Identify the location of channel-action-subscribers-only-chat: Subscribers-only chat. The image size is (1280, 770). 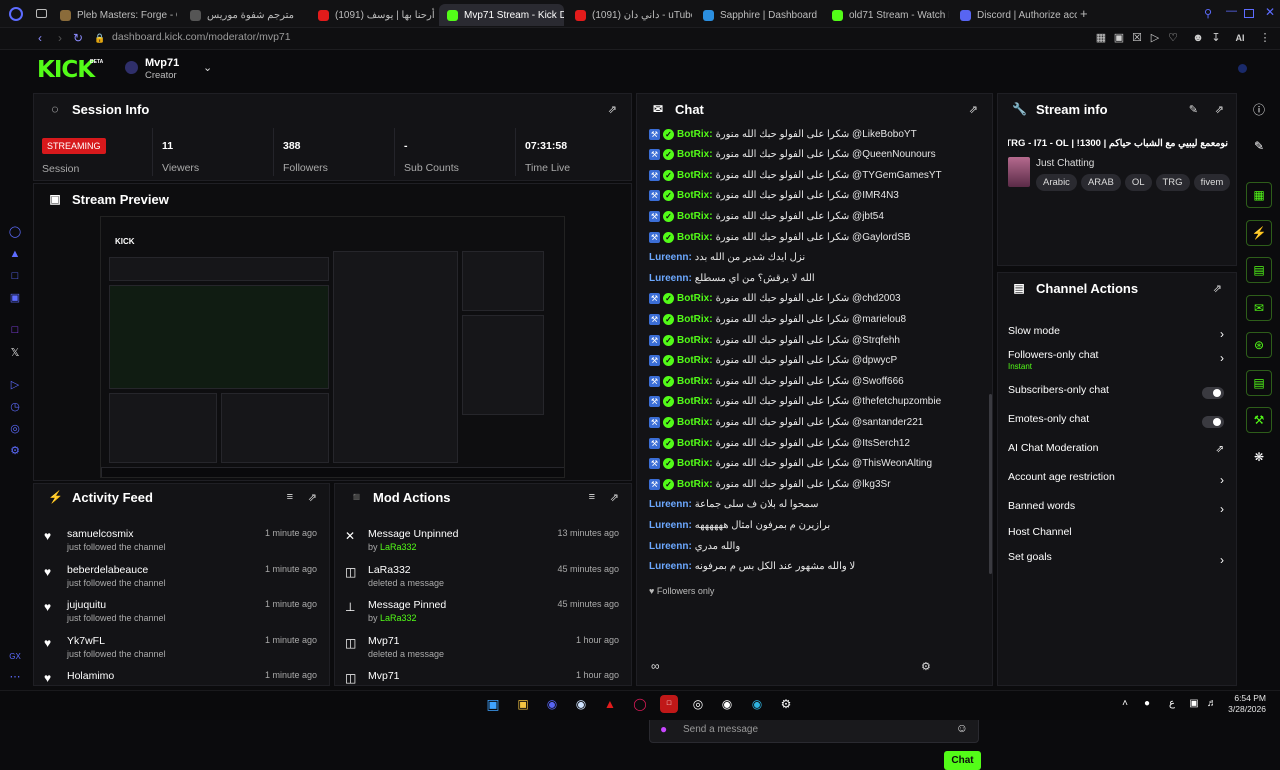
(1116, 395).